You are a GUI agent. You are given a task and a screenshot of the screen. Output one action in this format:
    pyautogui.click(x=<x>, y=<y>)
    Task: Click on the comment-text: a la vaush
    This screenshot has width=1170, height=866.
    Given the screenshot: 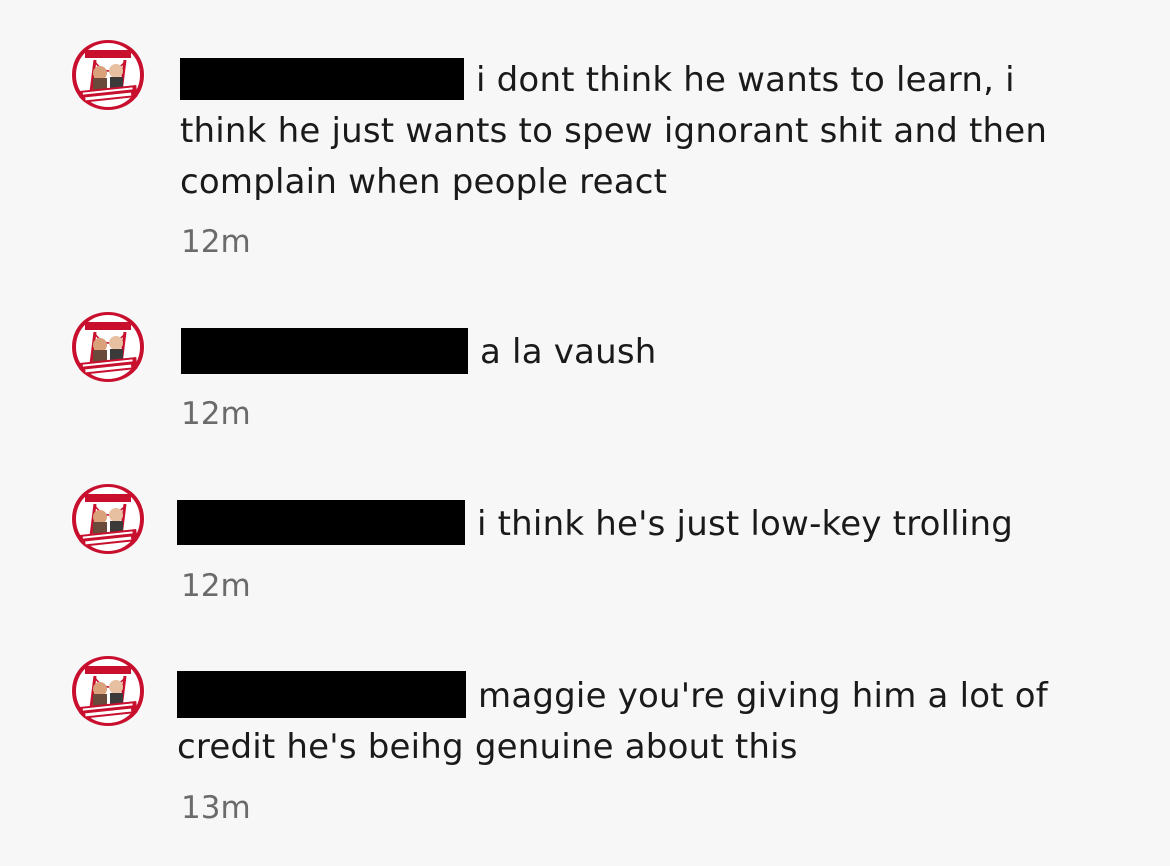 What is the action you would take?
    pyautogui.click(x=568, y=352)
    